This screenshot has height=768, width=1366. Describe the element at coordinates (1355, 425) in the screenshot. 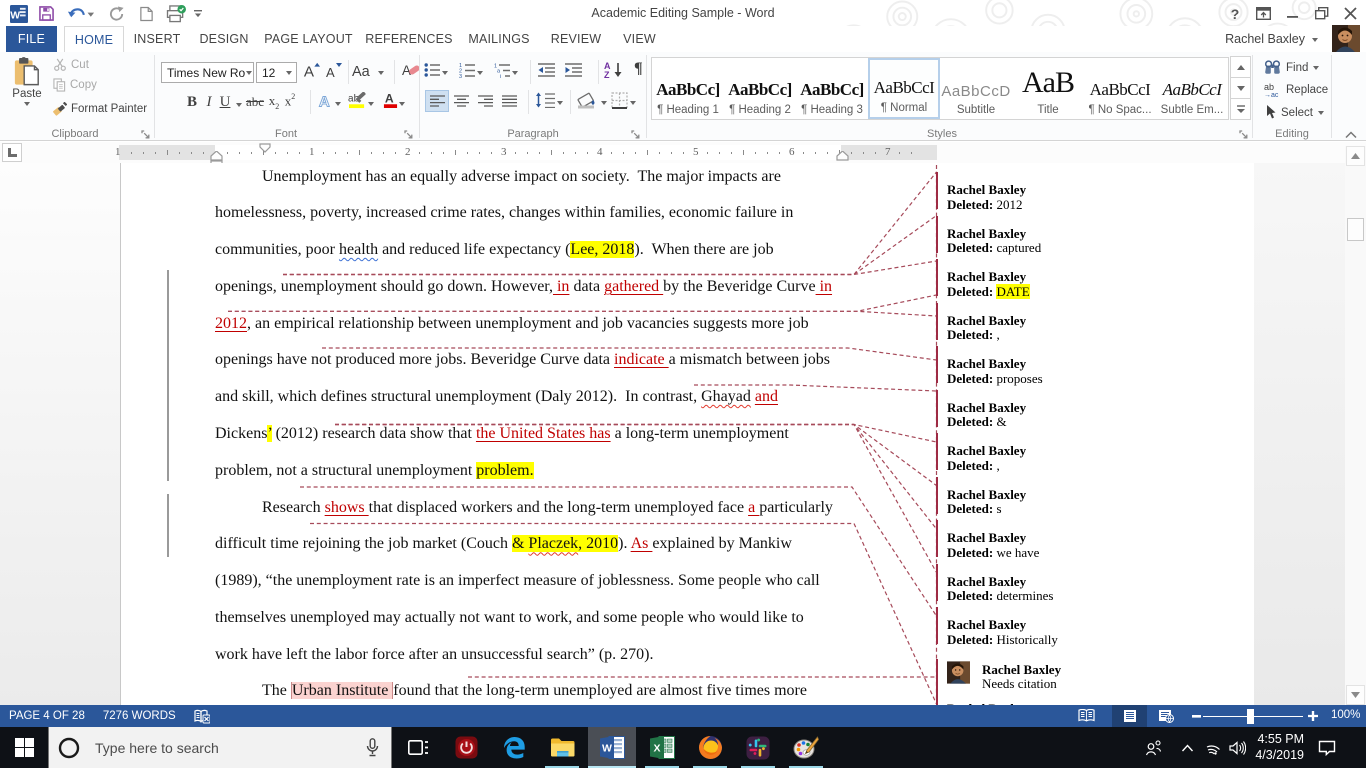

I see `vertical-scrollbar` at that location.